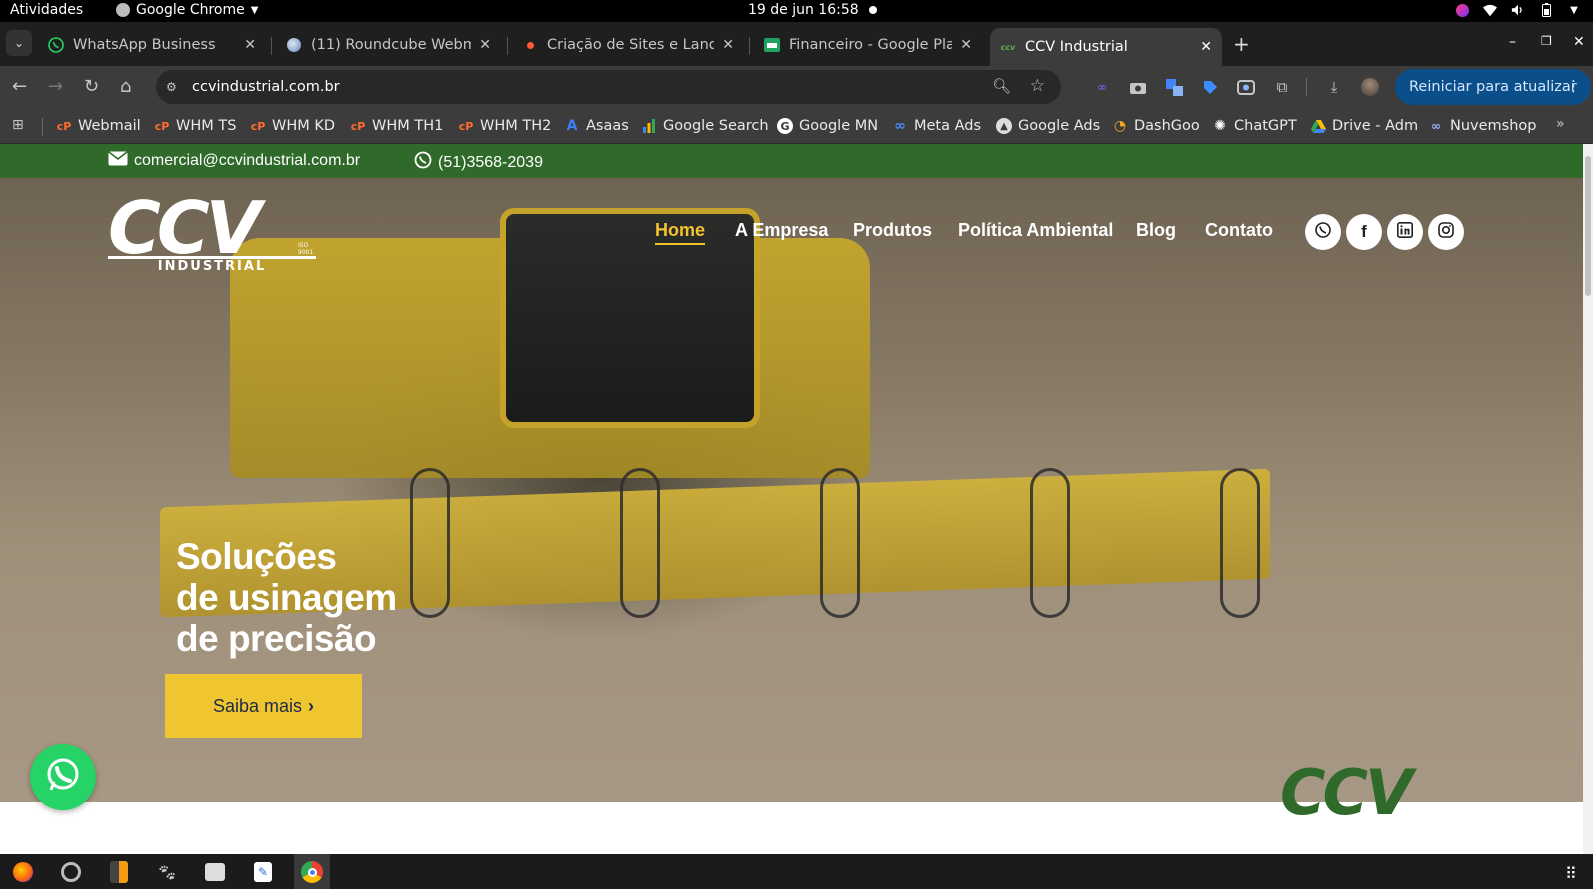 The image size is (1593, 889). I want to click on translate-extension-icon, so click(1174, 87).